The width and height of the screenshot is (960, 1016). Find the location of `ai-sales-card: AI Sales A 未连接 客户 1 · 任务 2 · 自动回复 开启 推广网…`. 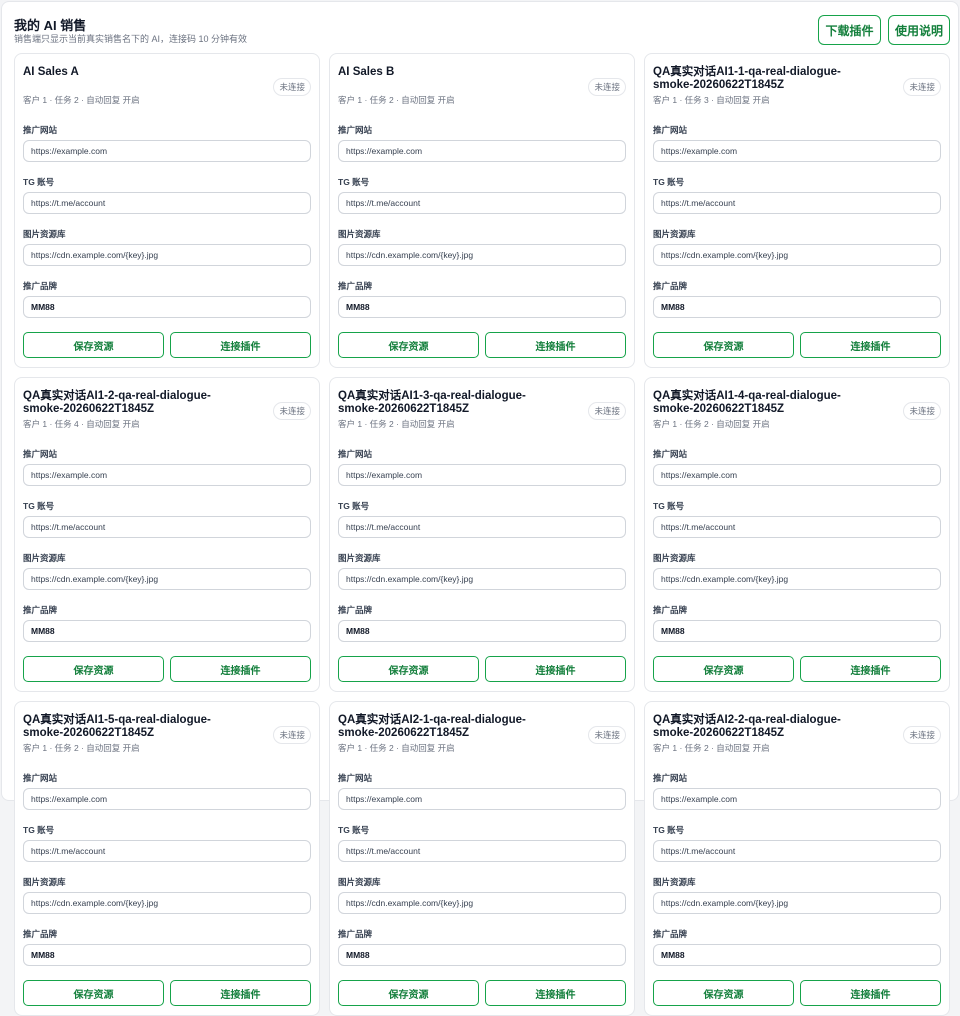

ai-sales-card: AI Sales A 未连接 客户 1 · 任务 2 · 自动回复 开启 推广网… is located at coordinates (167, 210).